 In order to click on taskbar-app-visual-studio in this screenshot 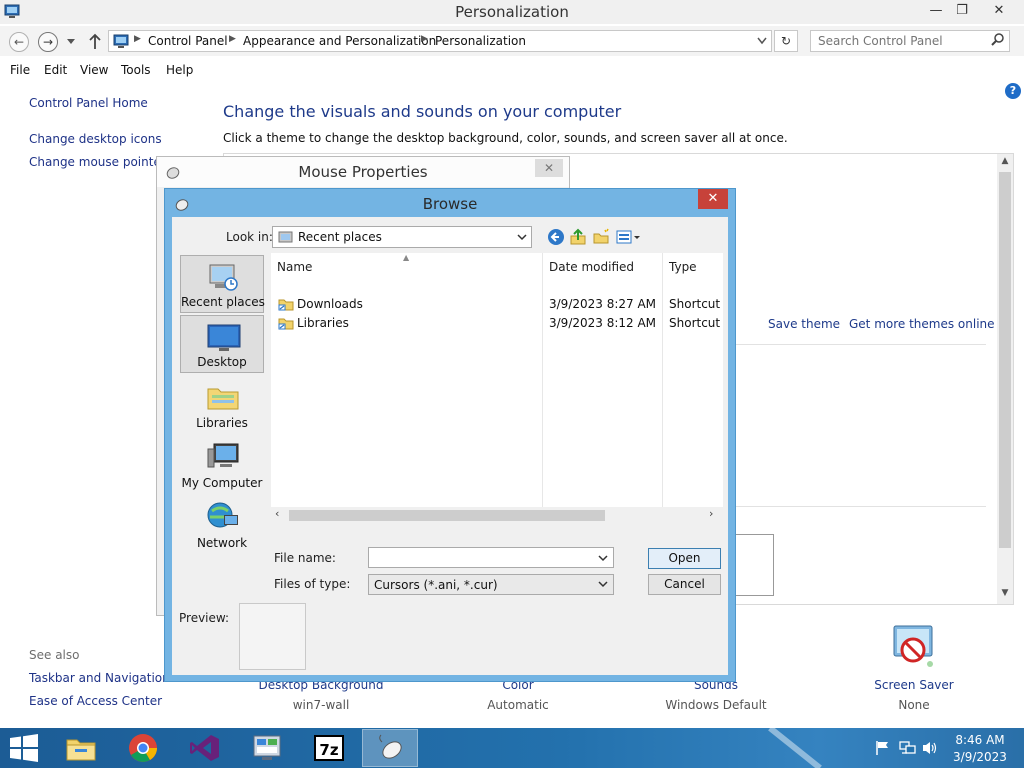, I will do `click(205, 748)`.